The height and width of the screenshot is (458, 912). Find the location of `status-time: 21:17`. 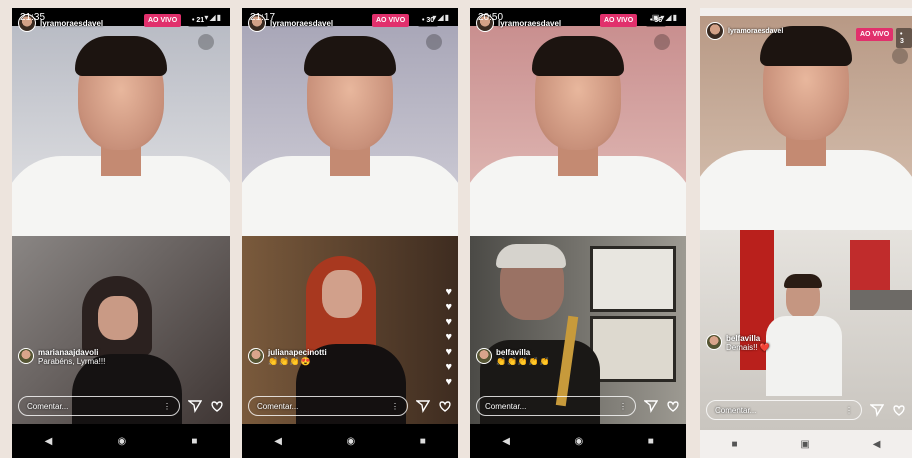

status-time: 21:17 is located at coordinates (263, 17).